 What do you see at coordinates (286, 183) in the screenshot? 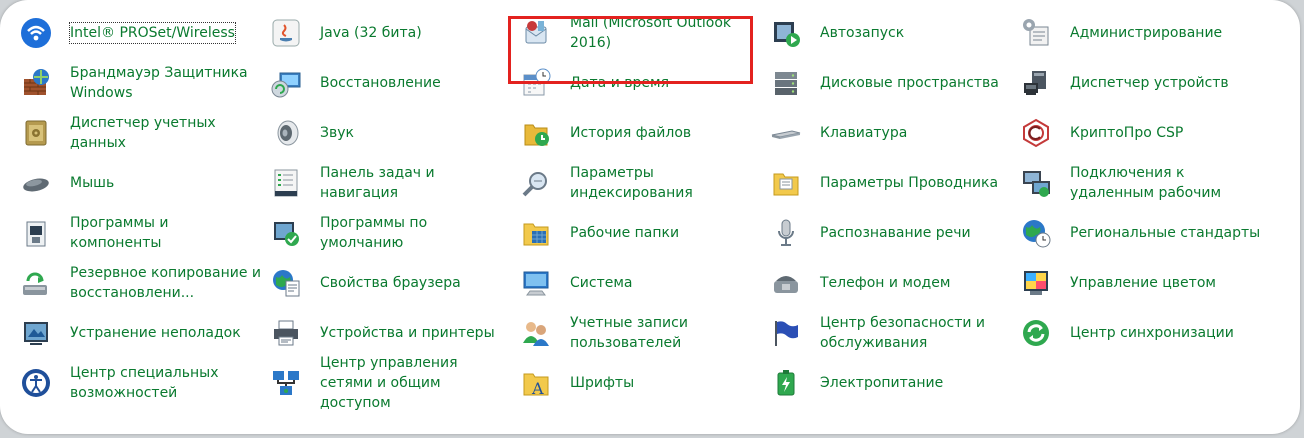
I see `taskbar-icon` at bounding box center [286, 183].